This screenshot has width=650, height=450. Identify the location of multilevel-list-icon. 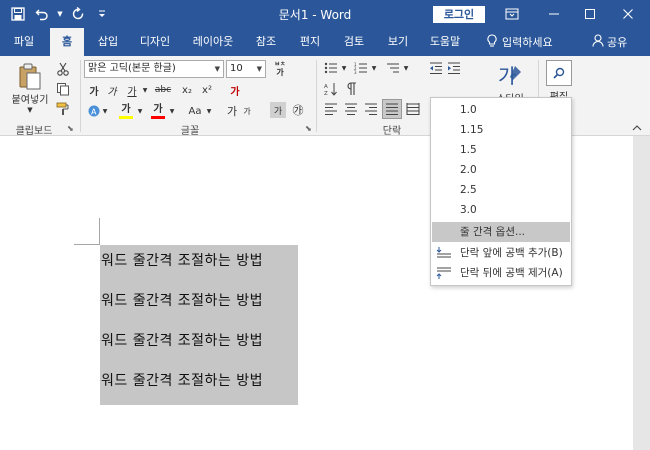
(393, 68).